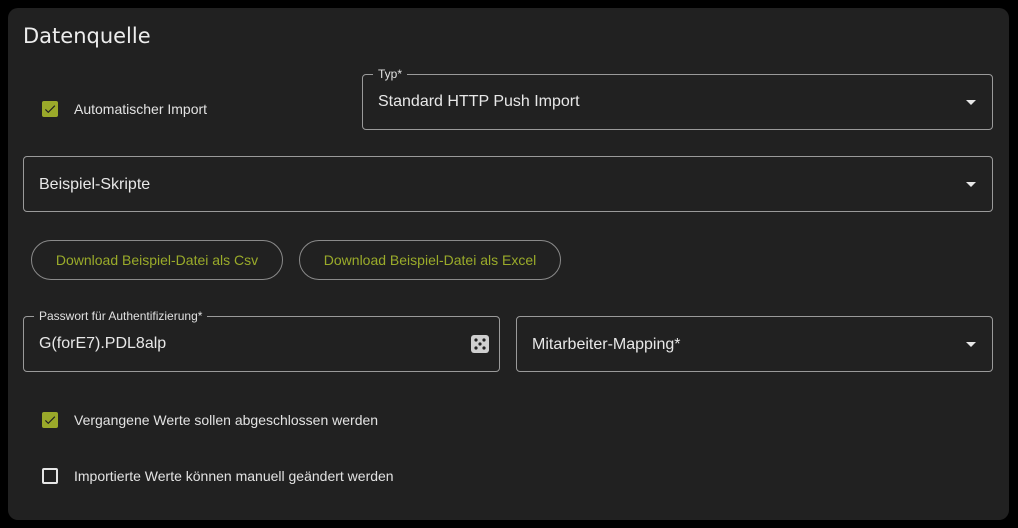  I want to click on download-csv-button: Download Beispiel-Datei als Csv, so click(157, 260).